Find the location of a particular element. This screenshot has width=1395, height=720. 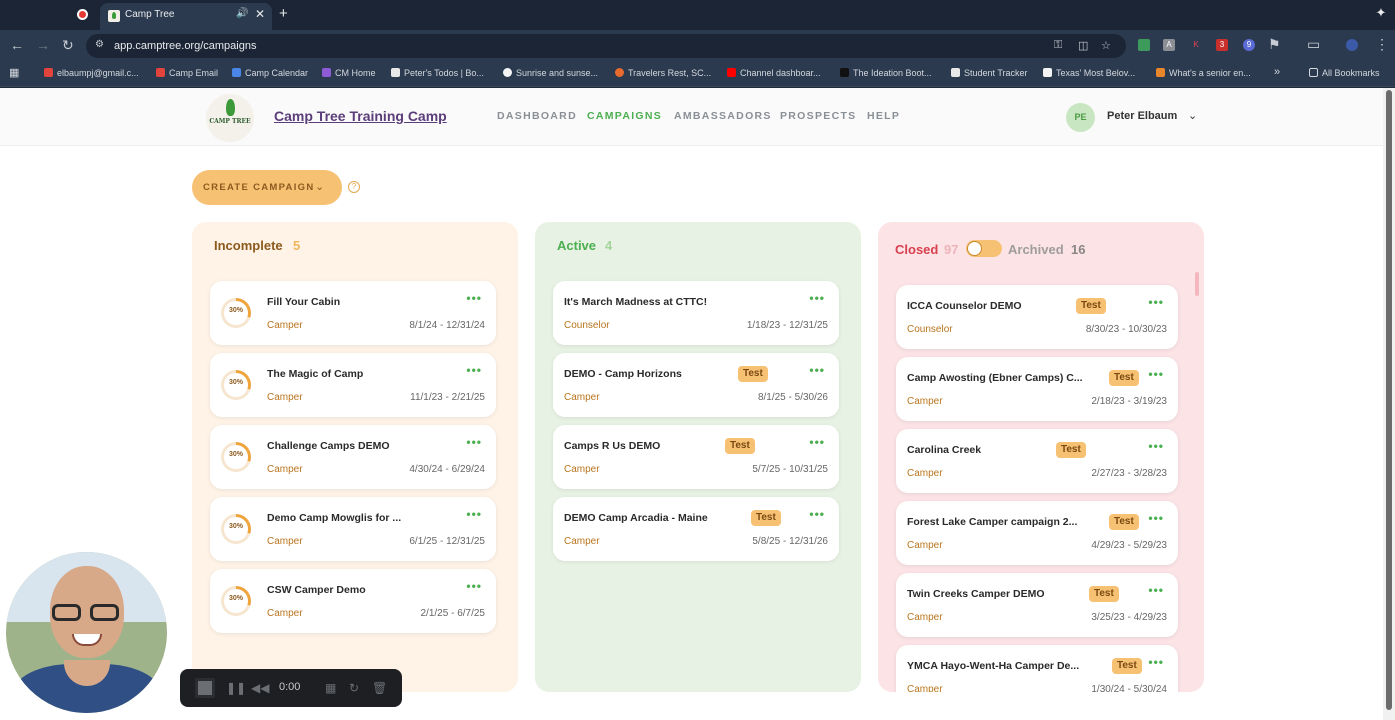

trash-icon: 🗑 is located at coordinates (379, 688).